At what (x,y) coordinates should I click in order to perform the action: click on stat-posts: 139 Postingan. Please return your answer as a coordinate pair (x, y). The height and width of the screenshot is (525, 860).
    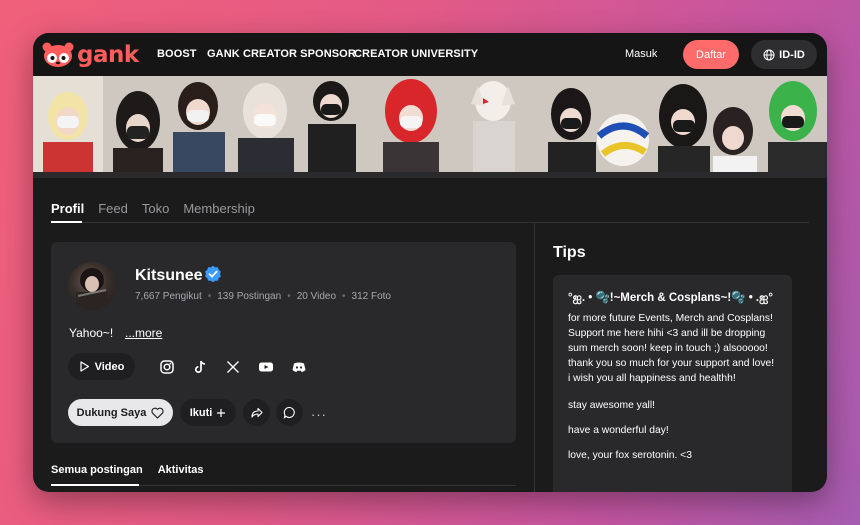
    Looking at the image, I should click on (249, 296).